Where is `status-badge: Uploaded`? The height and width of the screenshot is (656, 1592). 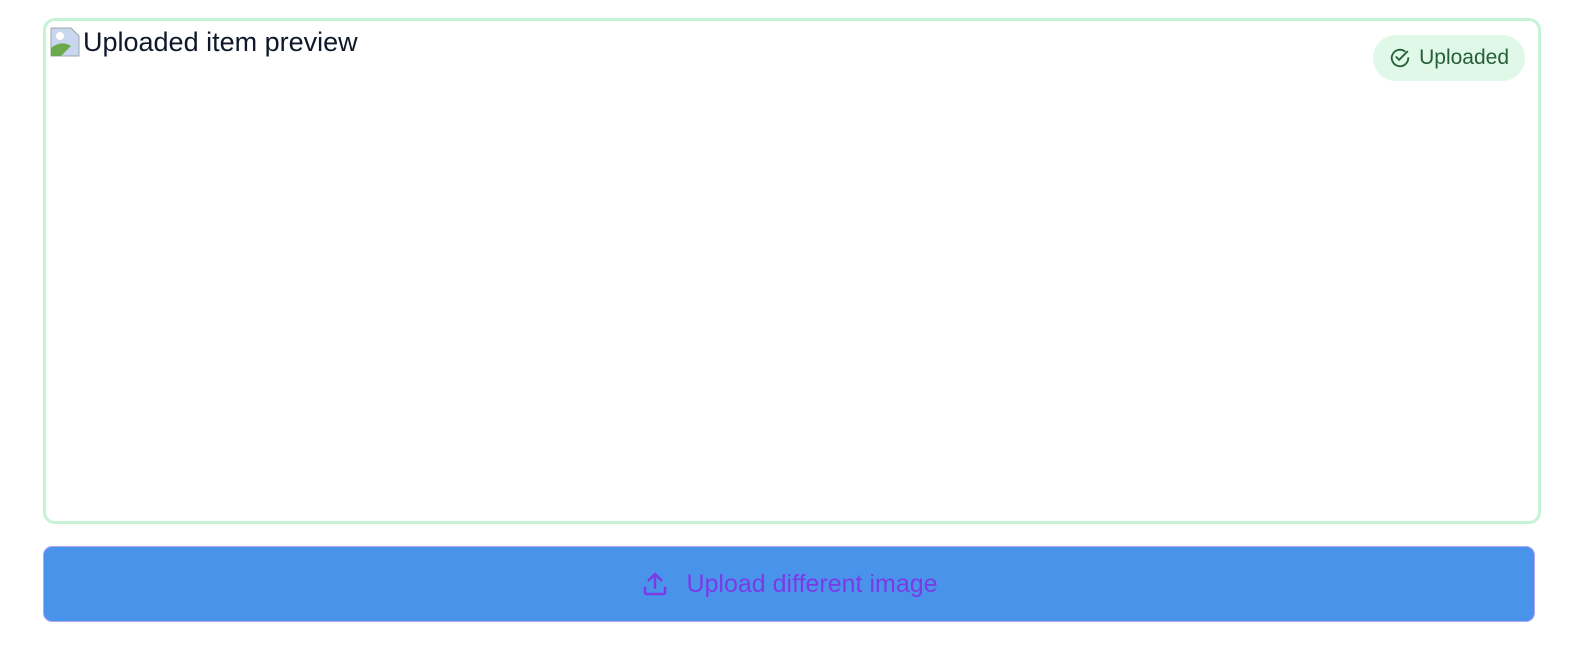
status-badge: Uploaded is located at coordinates (1449, 58).